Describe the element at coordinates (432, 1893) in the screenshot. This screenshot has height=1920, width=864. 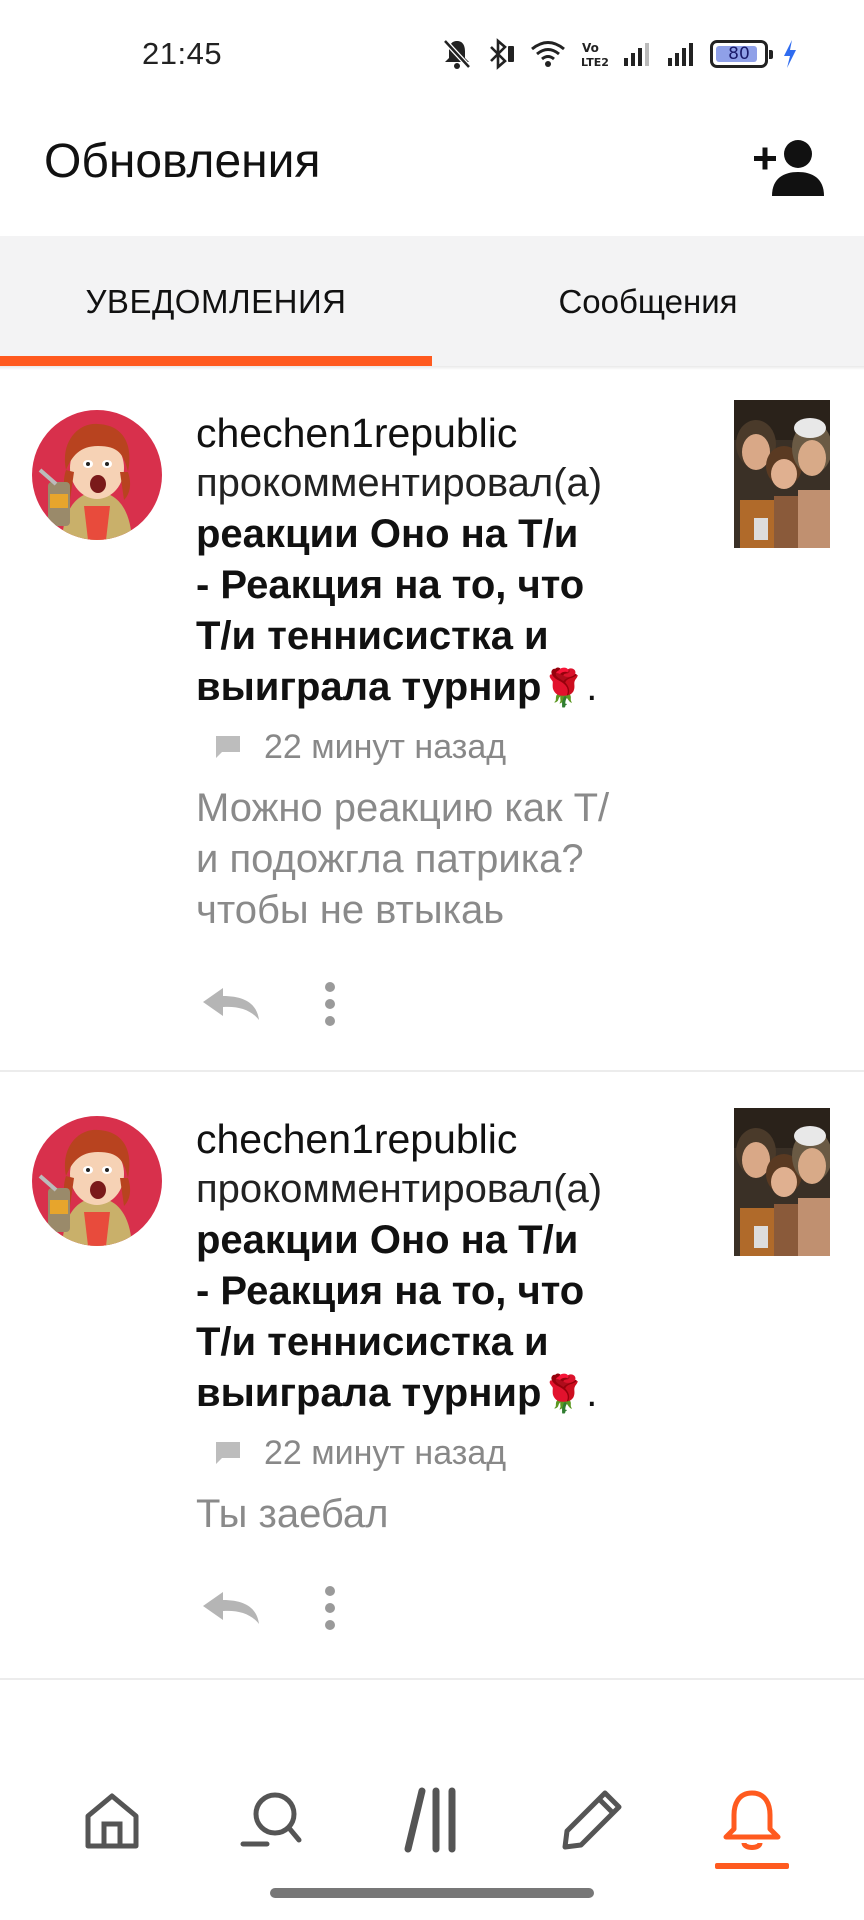
I see `home-indicator` at that location.